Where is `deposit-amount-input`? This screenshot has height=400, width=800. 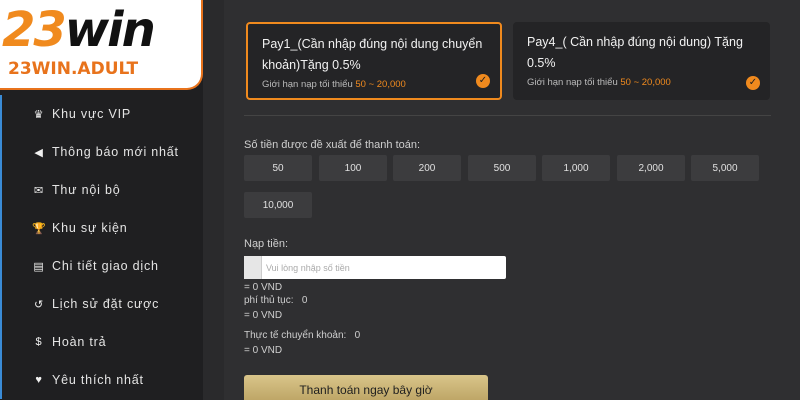 deposit-amount-input is located at coordinates (384, 267).